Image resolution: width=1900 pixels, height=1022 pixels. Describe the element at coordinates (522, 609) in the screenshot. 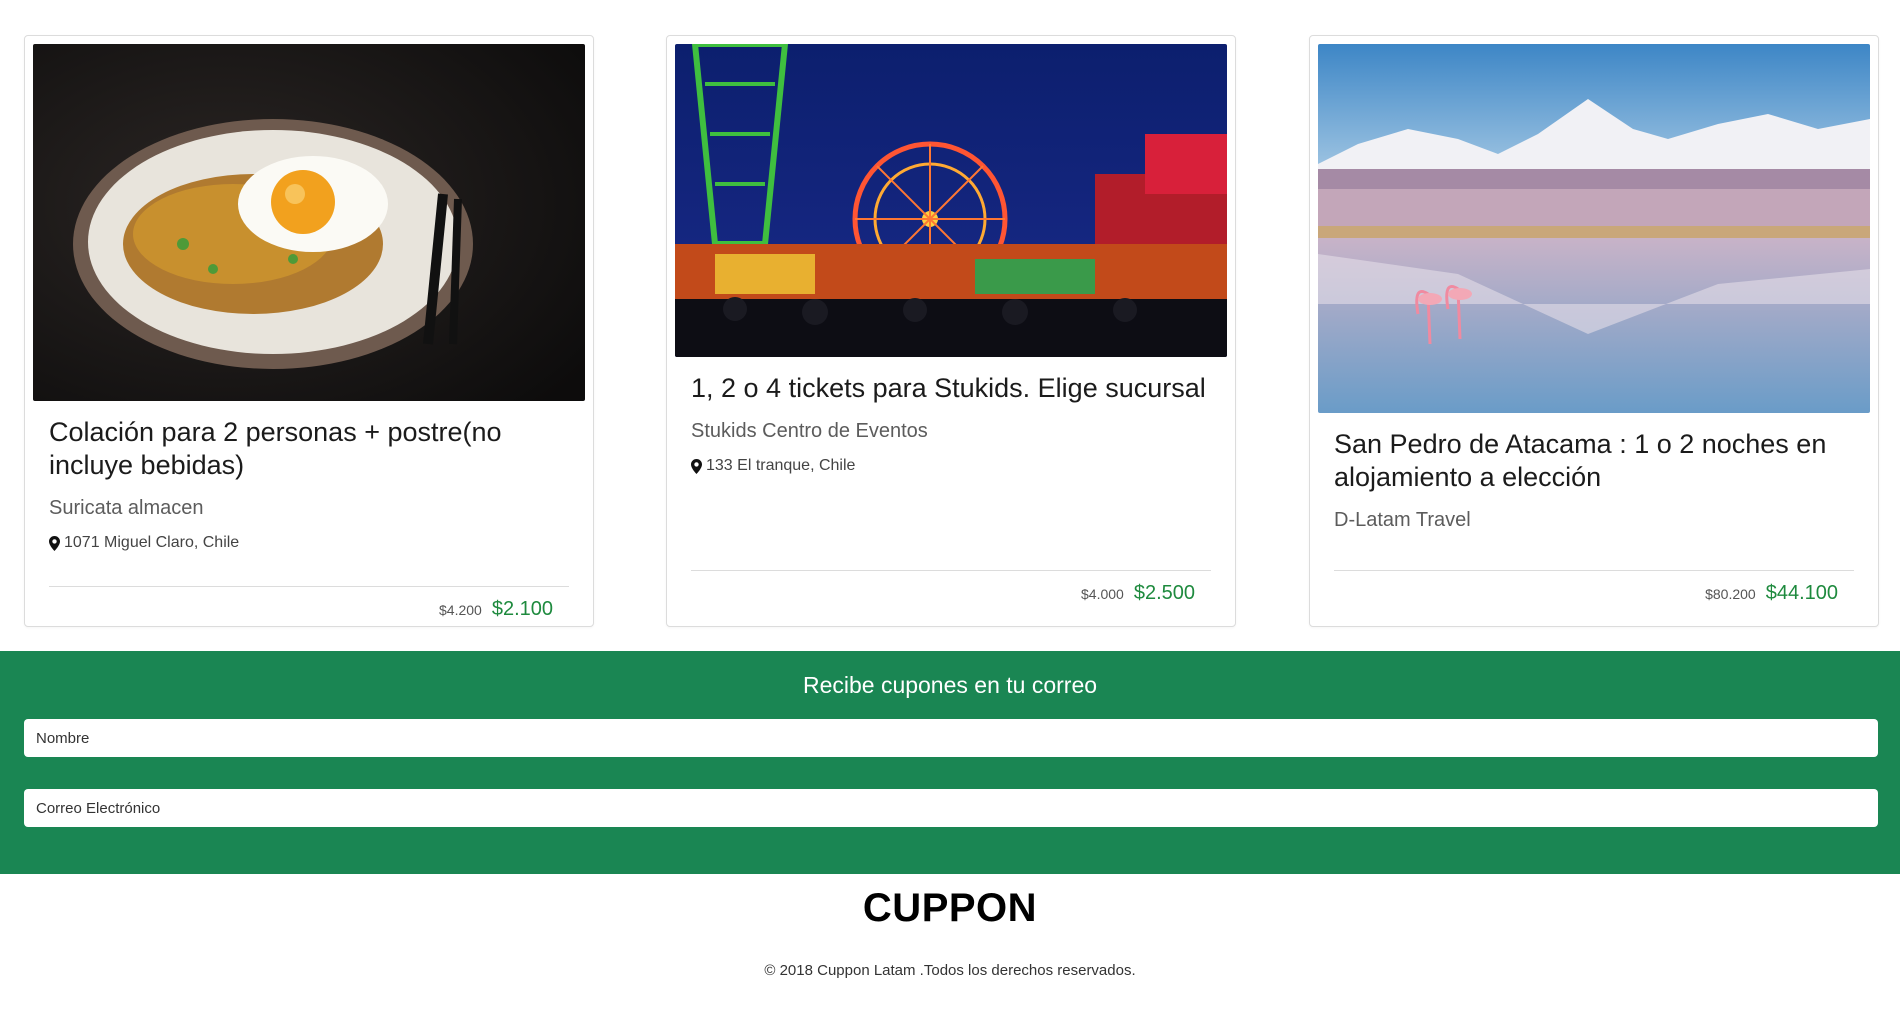

I see `new-price: $2.100` at that location.